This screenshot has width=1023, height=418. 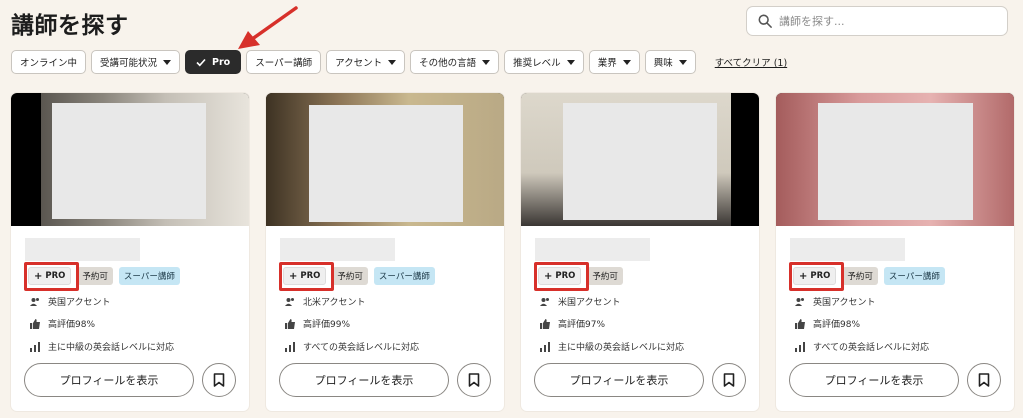 What do you see at coordinates (582, 325) in the screenshot?
I see `rating-label: 高評価97%` at bounding box center [582, 325].